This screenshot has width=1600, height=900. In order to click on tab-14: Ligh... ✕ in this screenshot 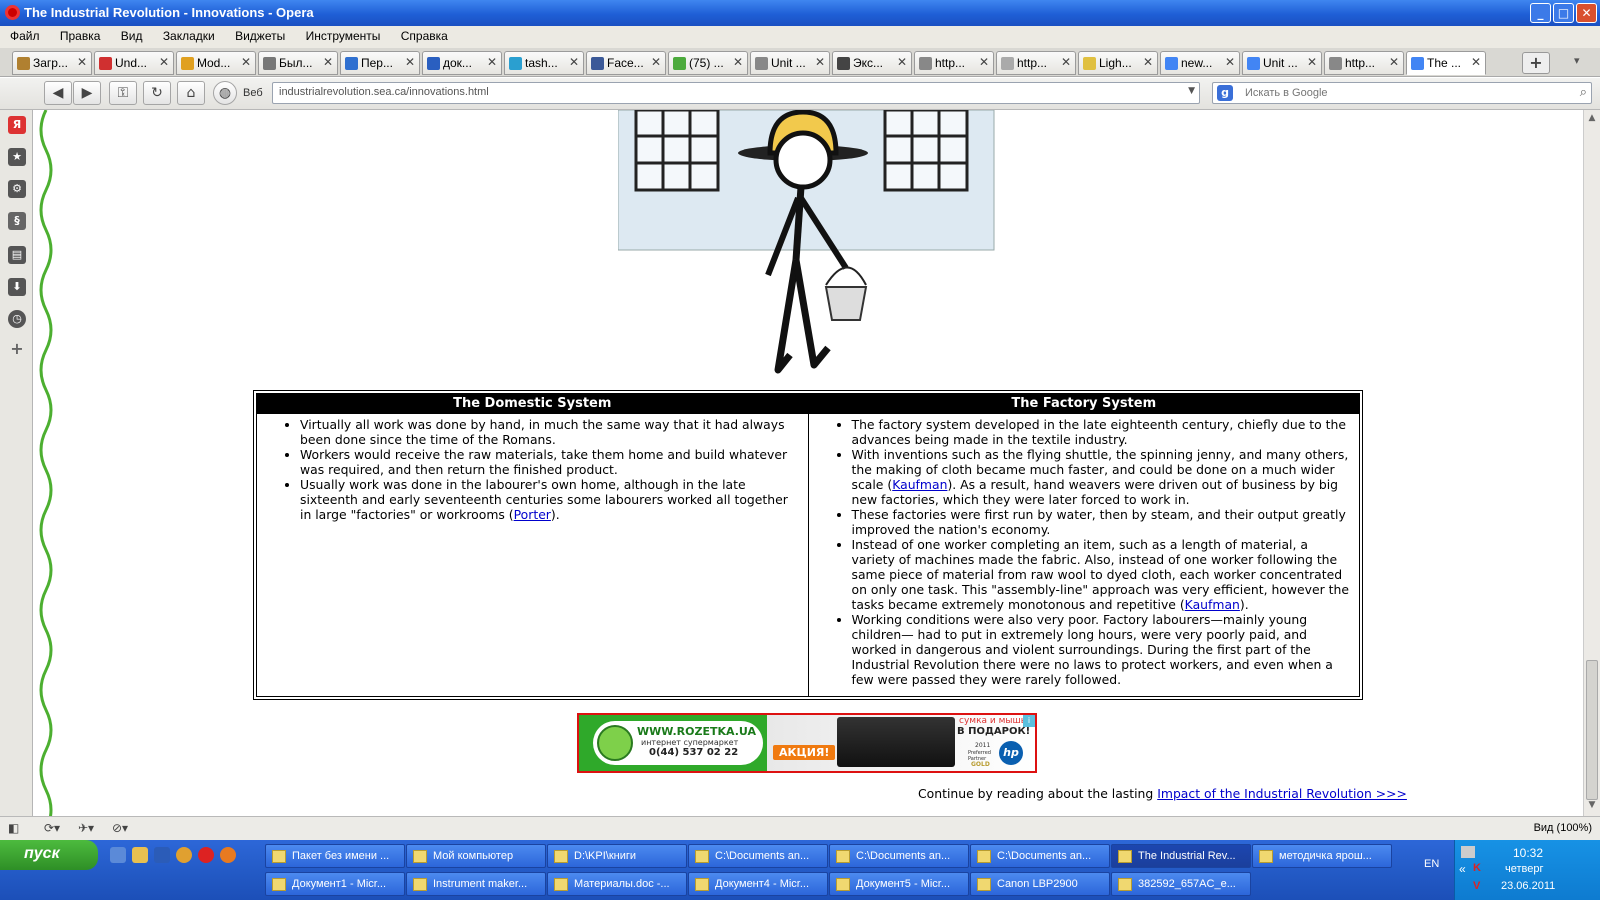, I will do `click(1118, 63)`.